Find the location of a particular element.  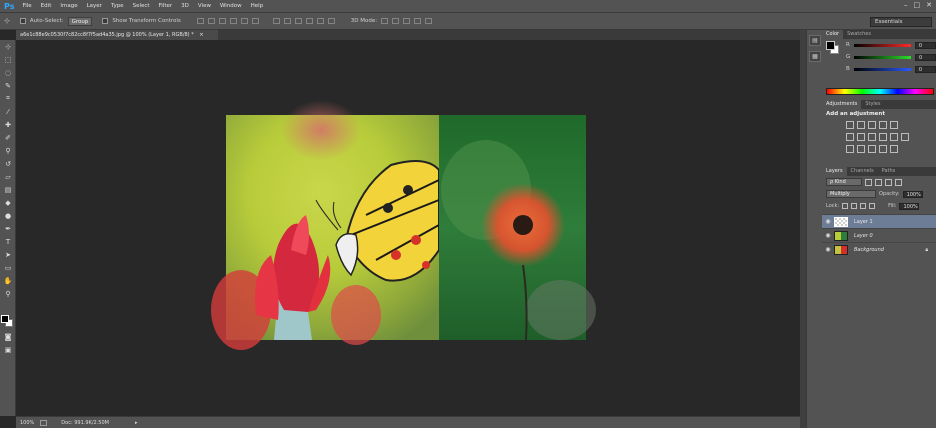

tab-paths: Paths is located at coordinates (889, 171).